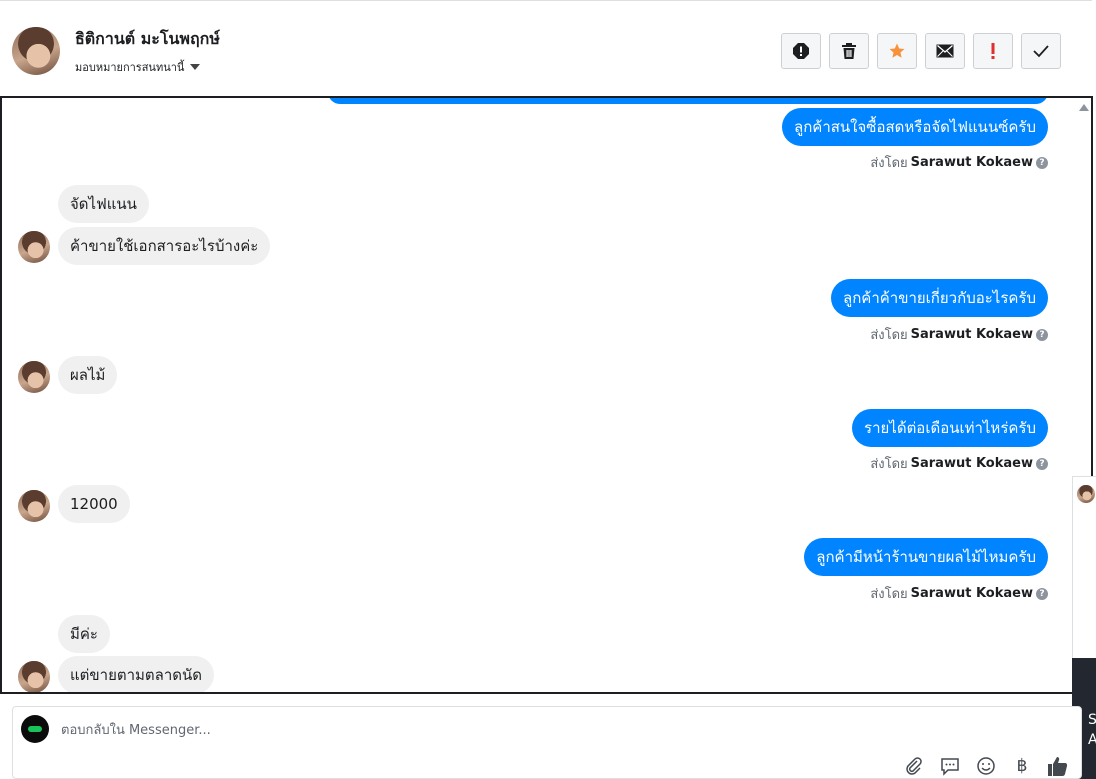  What do you see at coordinates (164, 246) in the screenshot?
I see `incoming-message: ค้าขายใช้เอกสารอะไรบ้างค่ะ` at bounding box center [164, 246].